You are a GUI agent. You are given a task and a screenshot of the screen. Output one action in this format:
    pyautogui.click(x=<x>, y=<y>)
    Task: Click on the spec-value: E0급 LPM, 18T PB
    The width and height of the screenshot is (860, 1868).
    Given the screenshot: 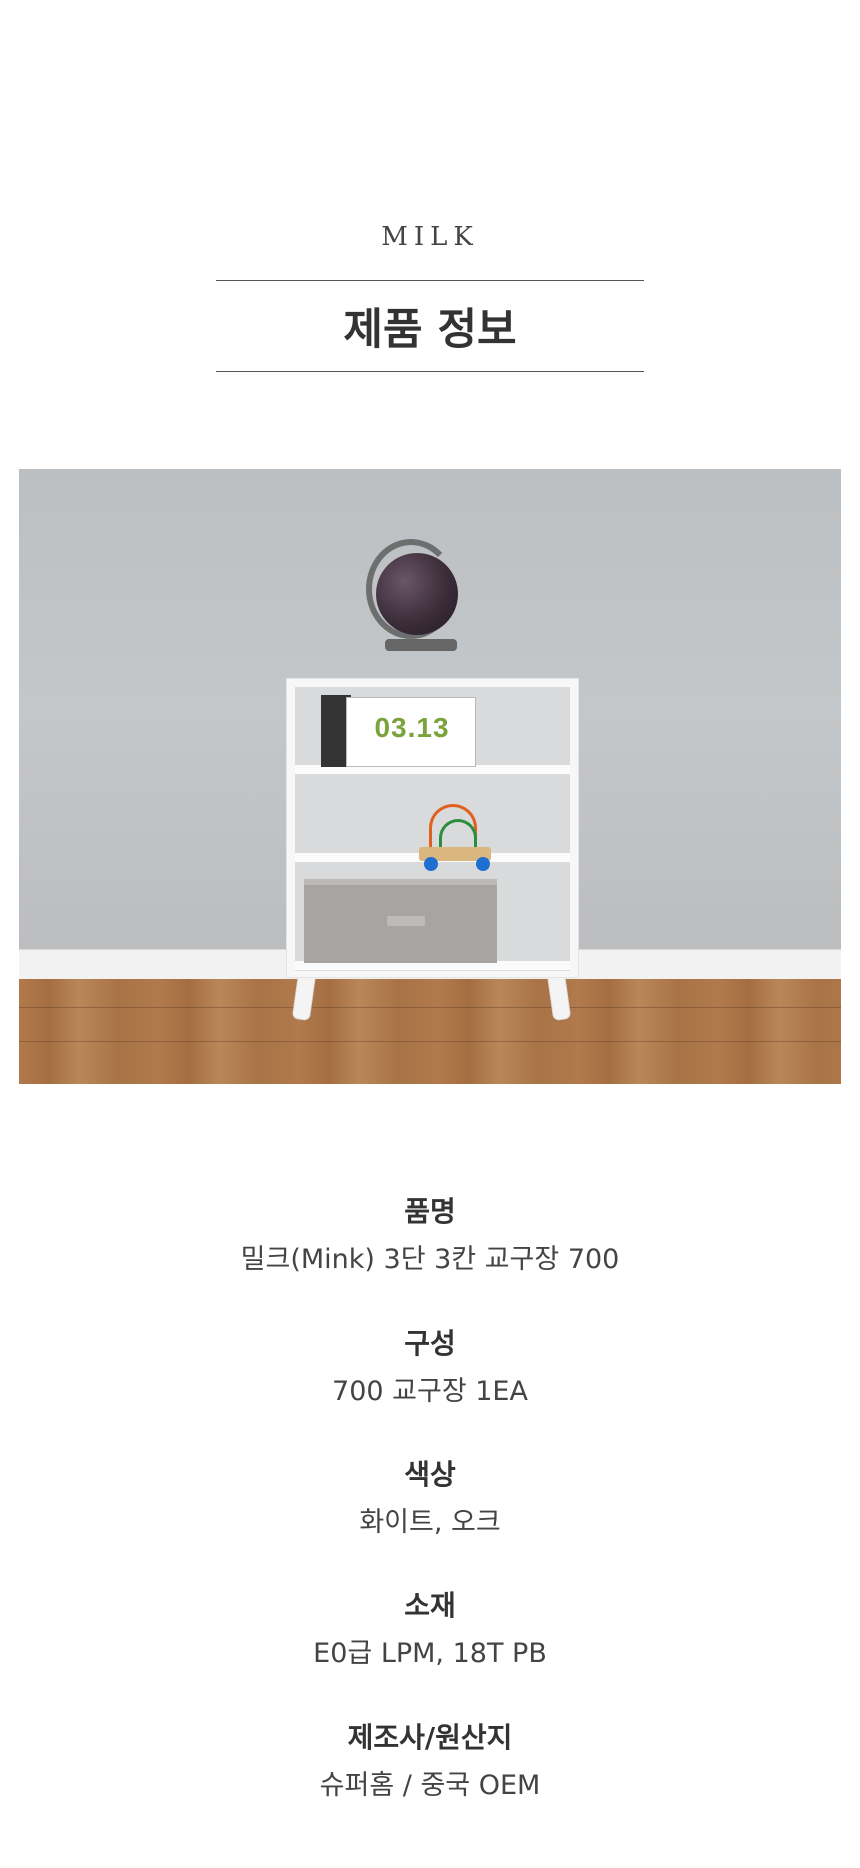 What is the action you would take?
    pyautogui.click(x=430, y=1653)
    